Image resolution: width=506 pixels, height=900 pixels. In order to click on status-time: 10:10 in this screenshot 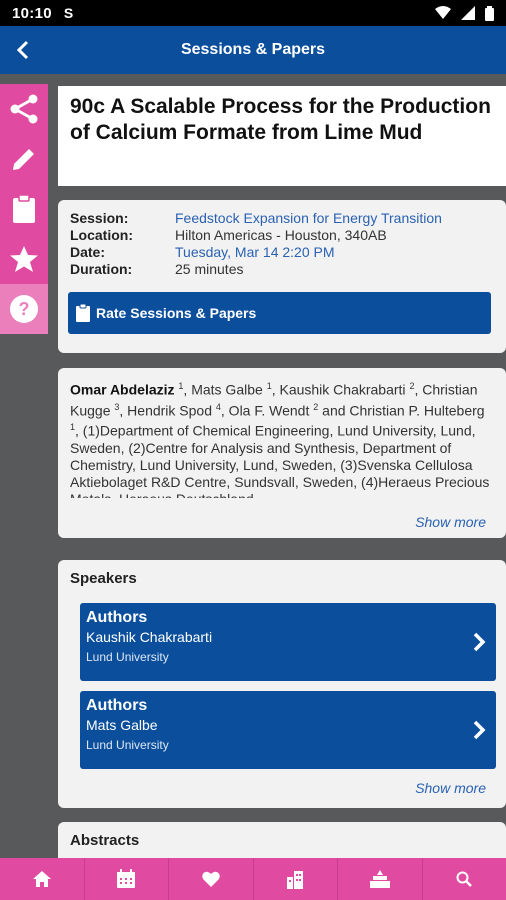, I will do `click(32, 13)`.